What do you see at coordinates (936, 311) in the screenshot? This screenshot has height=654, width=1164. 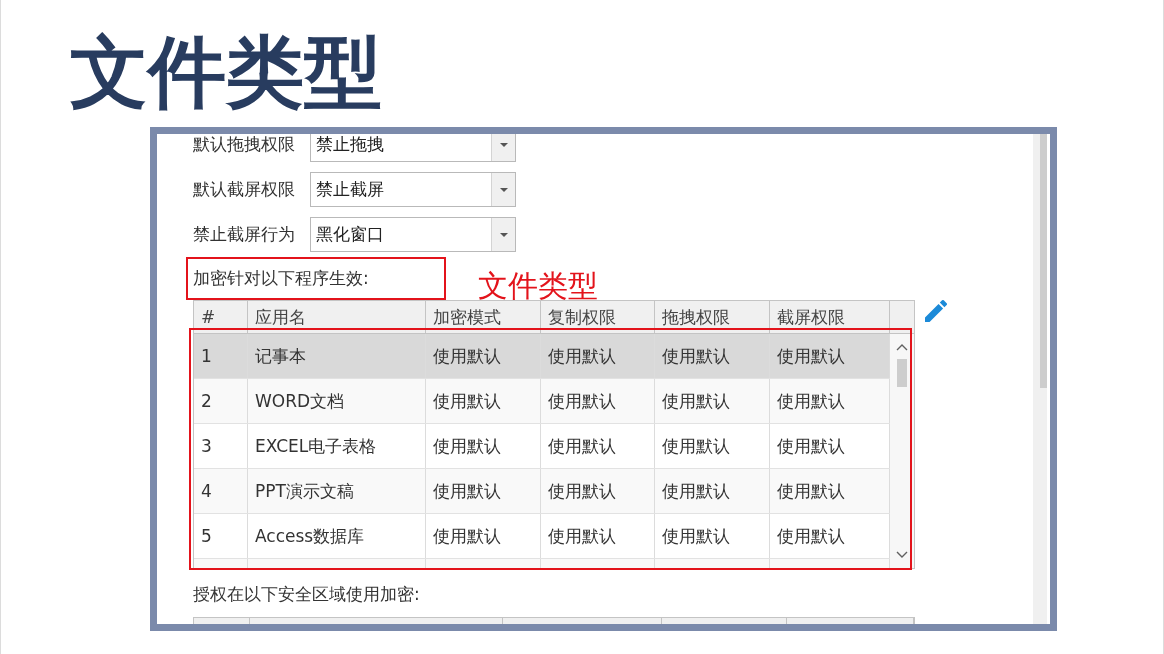 I see `pencil-icon` at bounding box center [936, 311].